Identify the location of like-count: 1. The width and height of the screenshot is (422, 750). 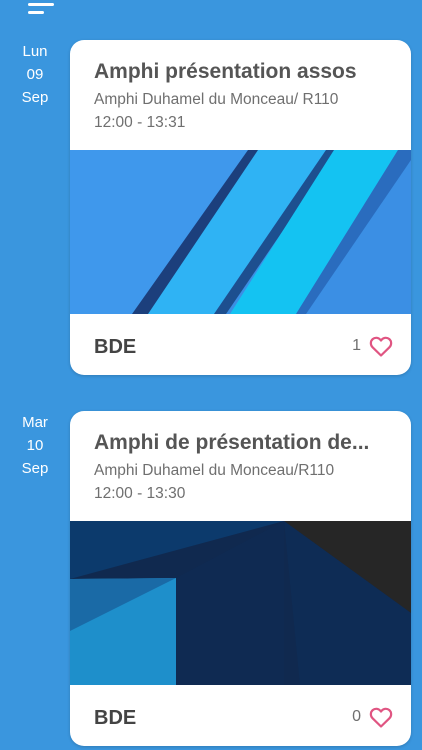
(356, 345).